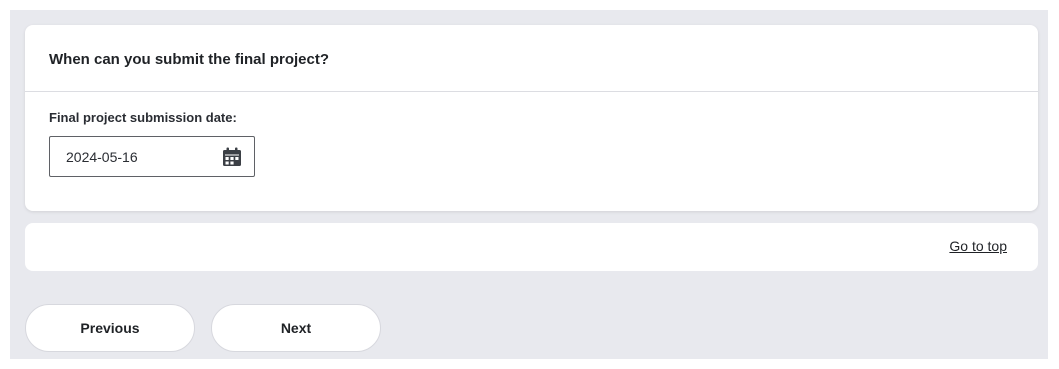 This screenshot has height=369, width=1059. I want to click on question-title: When can you submit the final project?, so click(189, 59).